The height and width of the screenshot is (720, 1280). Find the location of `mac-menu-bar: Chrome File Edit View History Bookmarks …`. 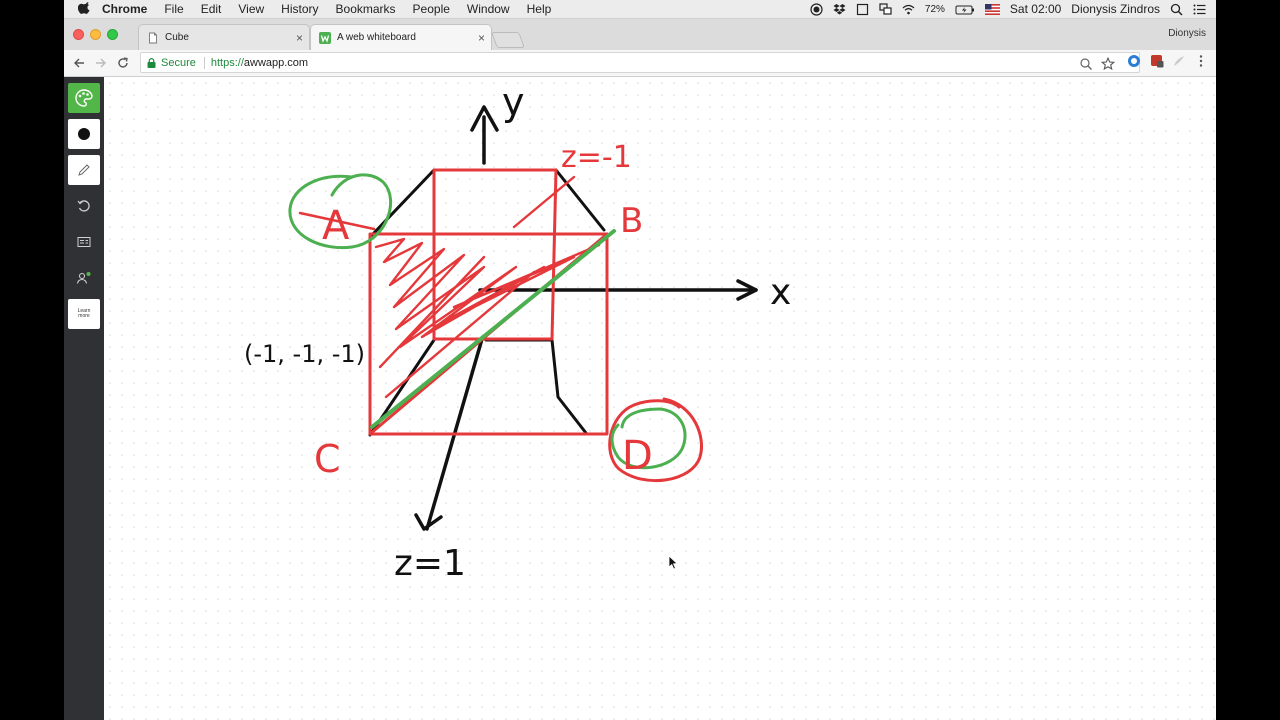

mac-menu-bar: Chrome File Edit View History Bookmarks … is located at coordinates (640, 9).